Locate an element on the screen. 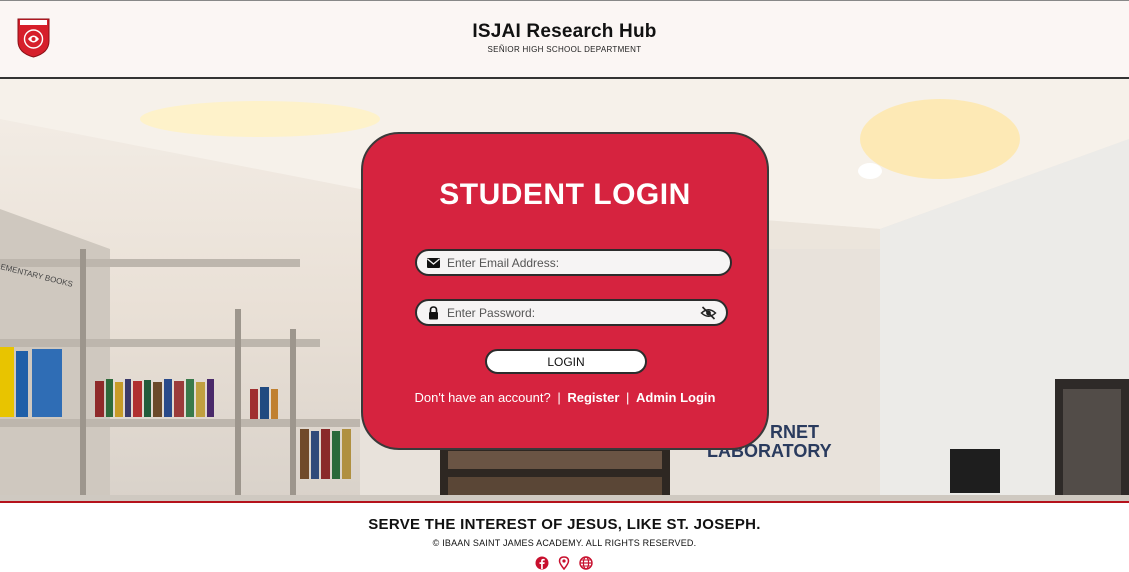 This screenshot has width=1129, height=572. no-account-text: Don't have an account? is located at coordinates (482, 397).